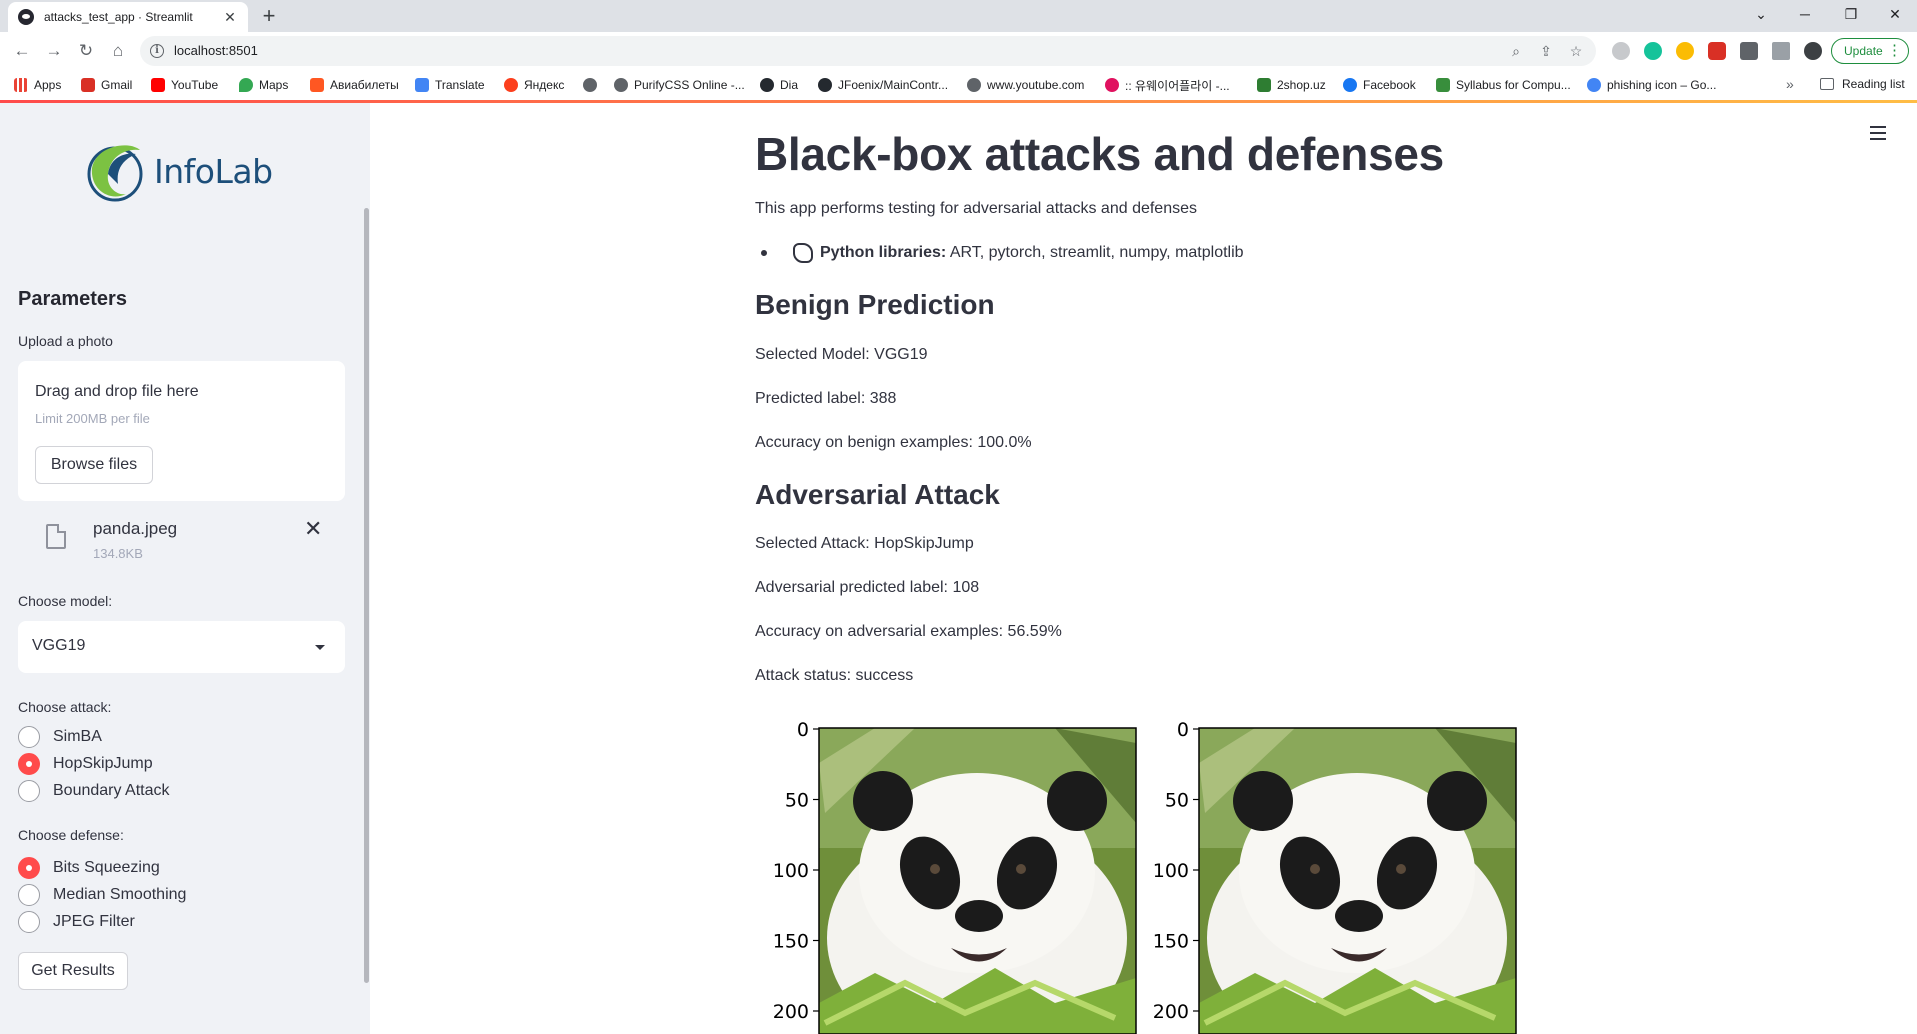 The image size is (1917, 1034). Describe the element at coordinates (1171, 871) in the screenshot. I see `adversarial-y-tick-label: 100` at that location.